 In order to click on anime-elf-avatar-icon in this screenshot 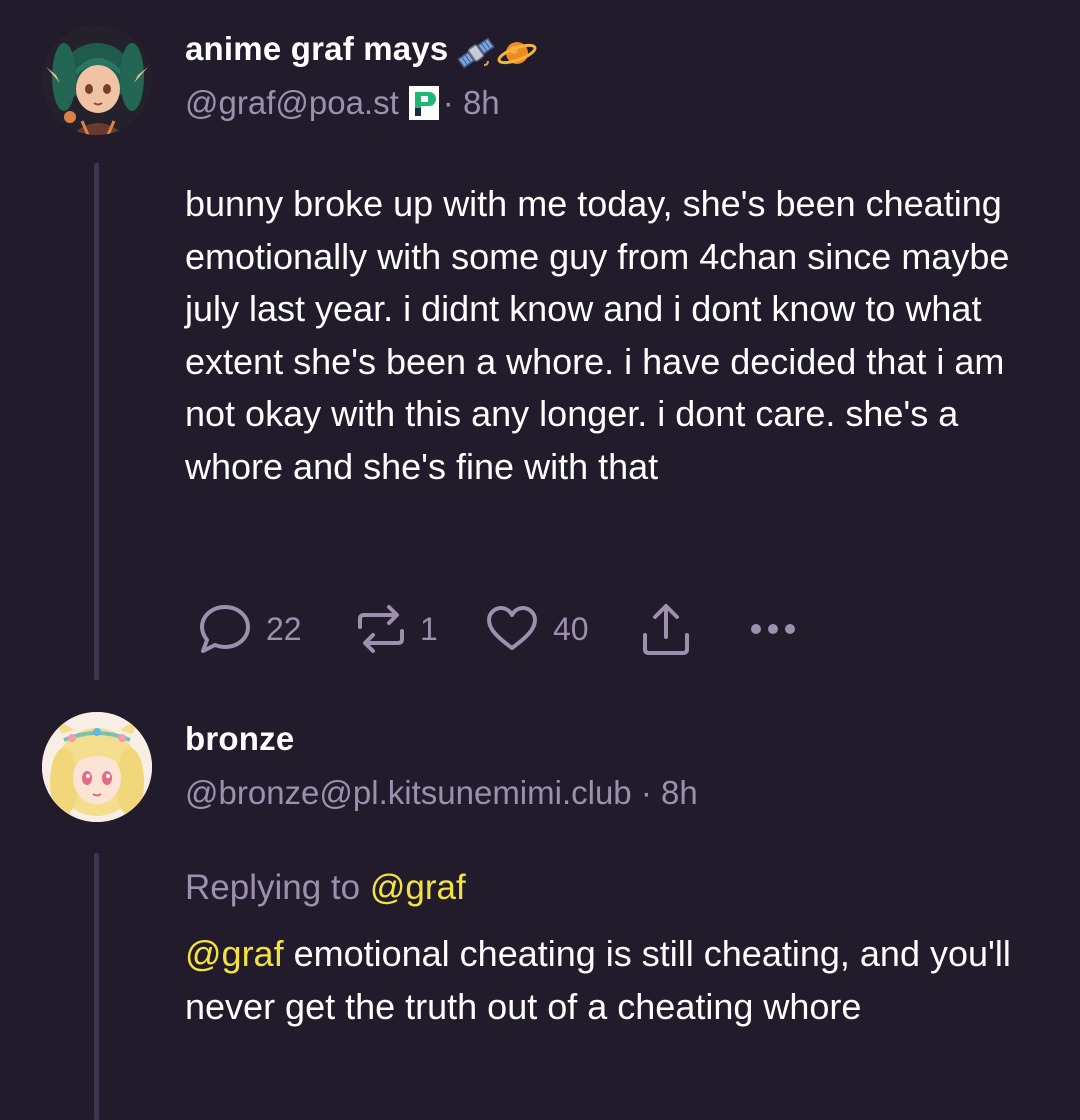, I will do `click(97, 80)`.